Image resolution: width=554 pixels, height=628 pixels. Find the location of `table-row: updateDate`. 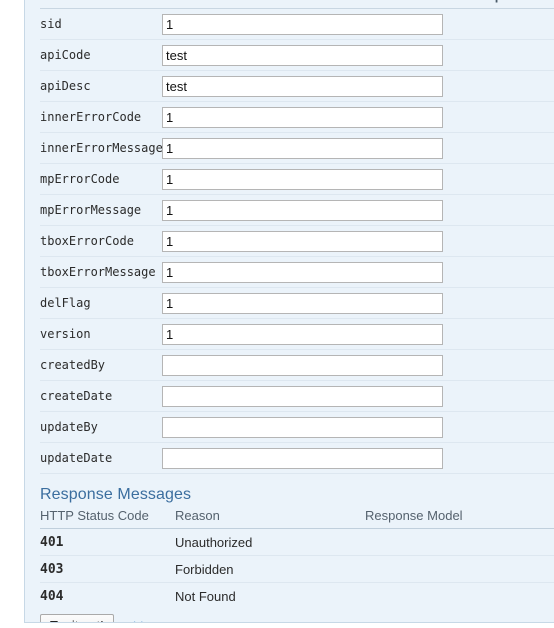

table-row: updateDate is located at coordinates (297, 458).